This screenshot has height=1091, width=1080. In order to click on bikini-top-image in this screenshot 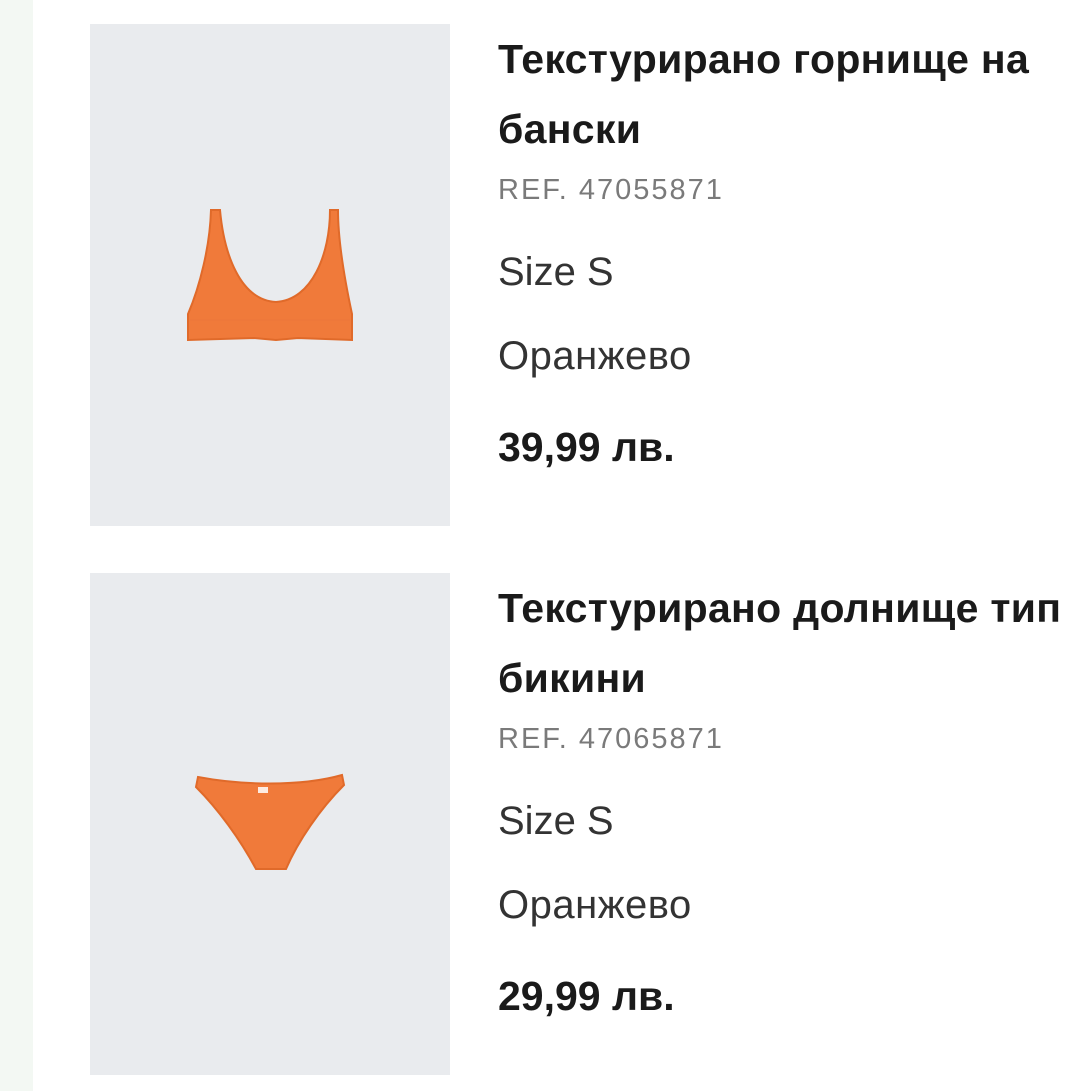, I will do `click(270, 275)`.